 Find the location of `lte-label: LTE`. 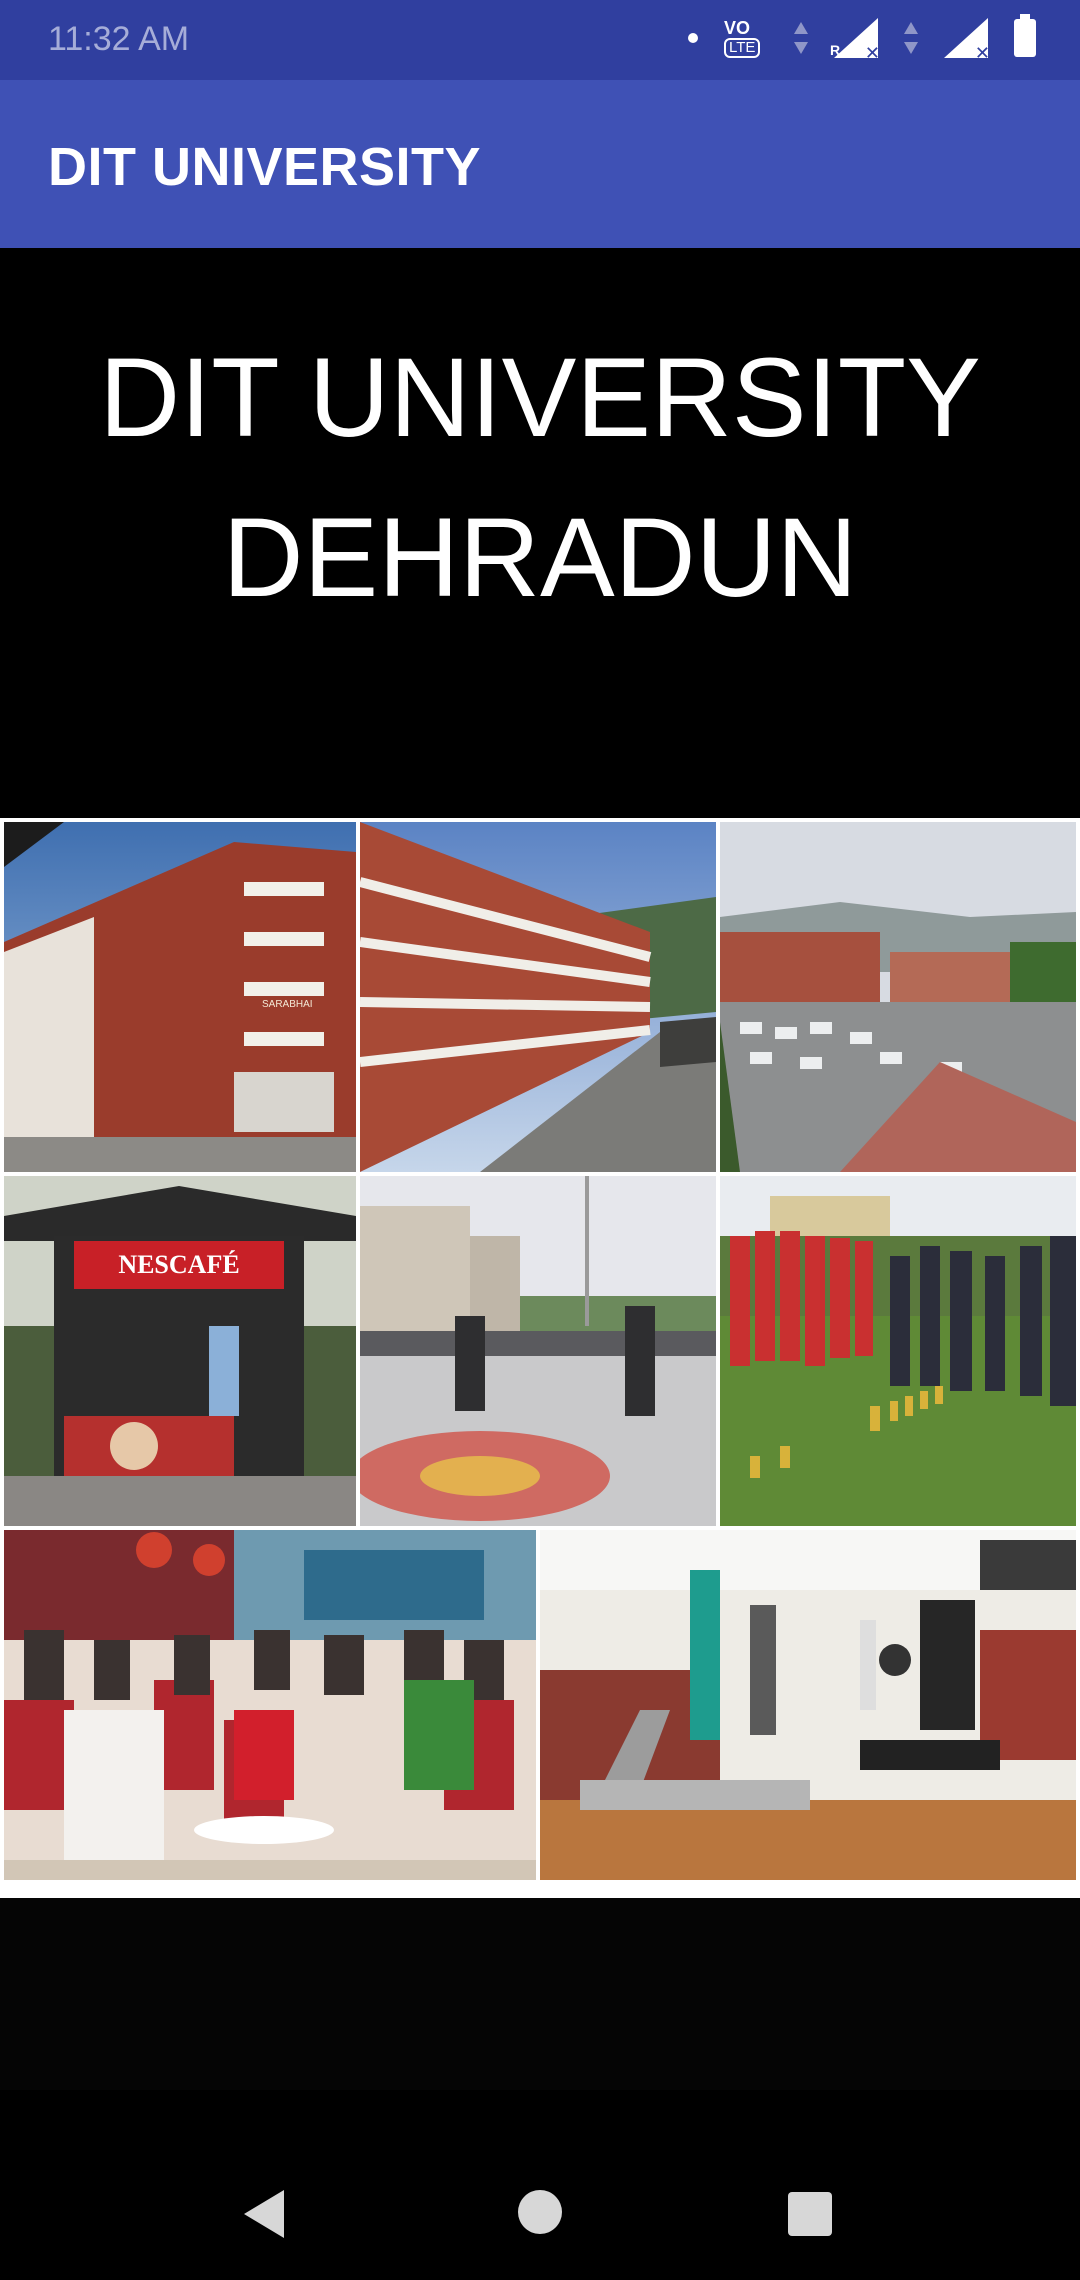

lte-label: LTE is located at coordinates (742, 48).